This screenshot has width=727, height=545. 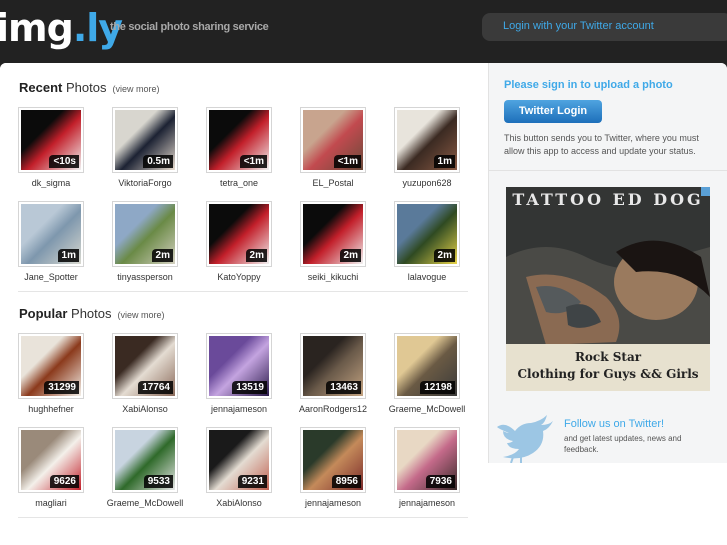 I want to click on photo-image: 13519, so click(x=239, y=366).